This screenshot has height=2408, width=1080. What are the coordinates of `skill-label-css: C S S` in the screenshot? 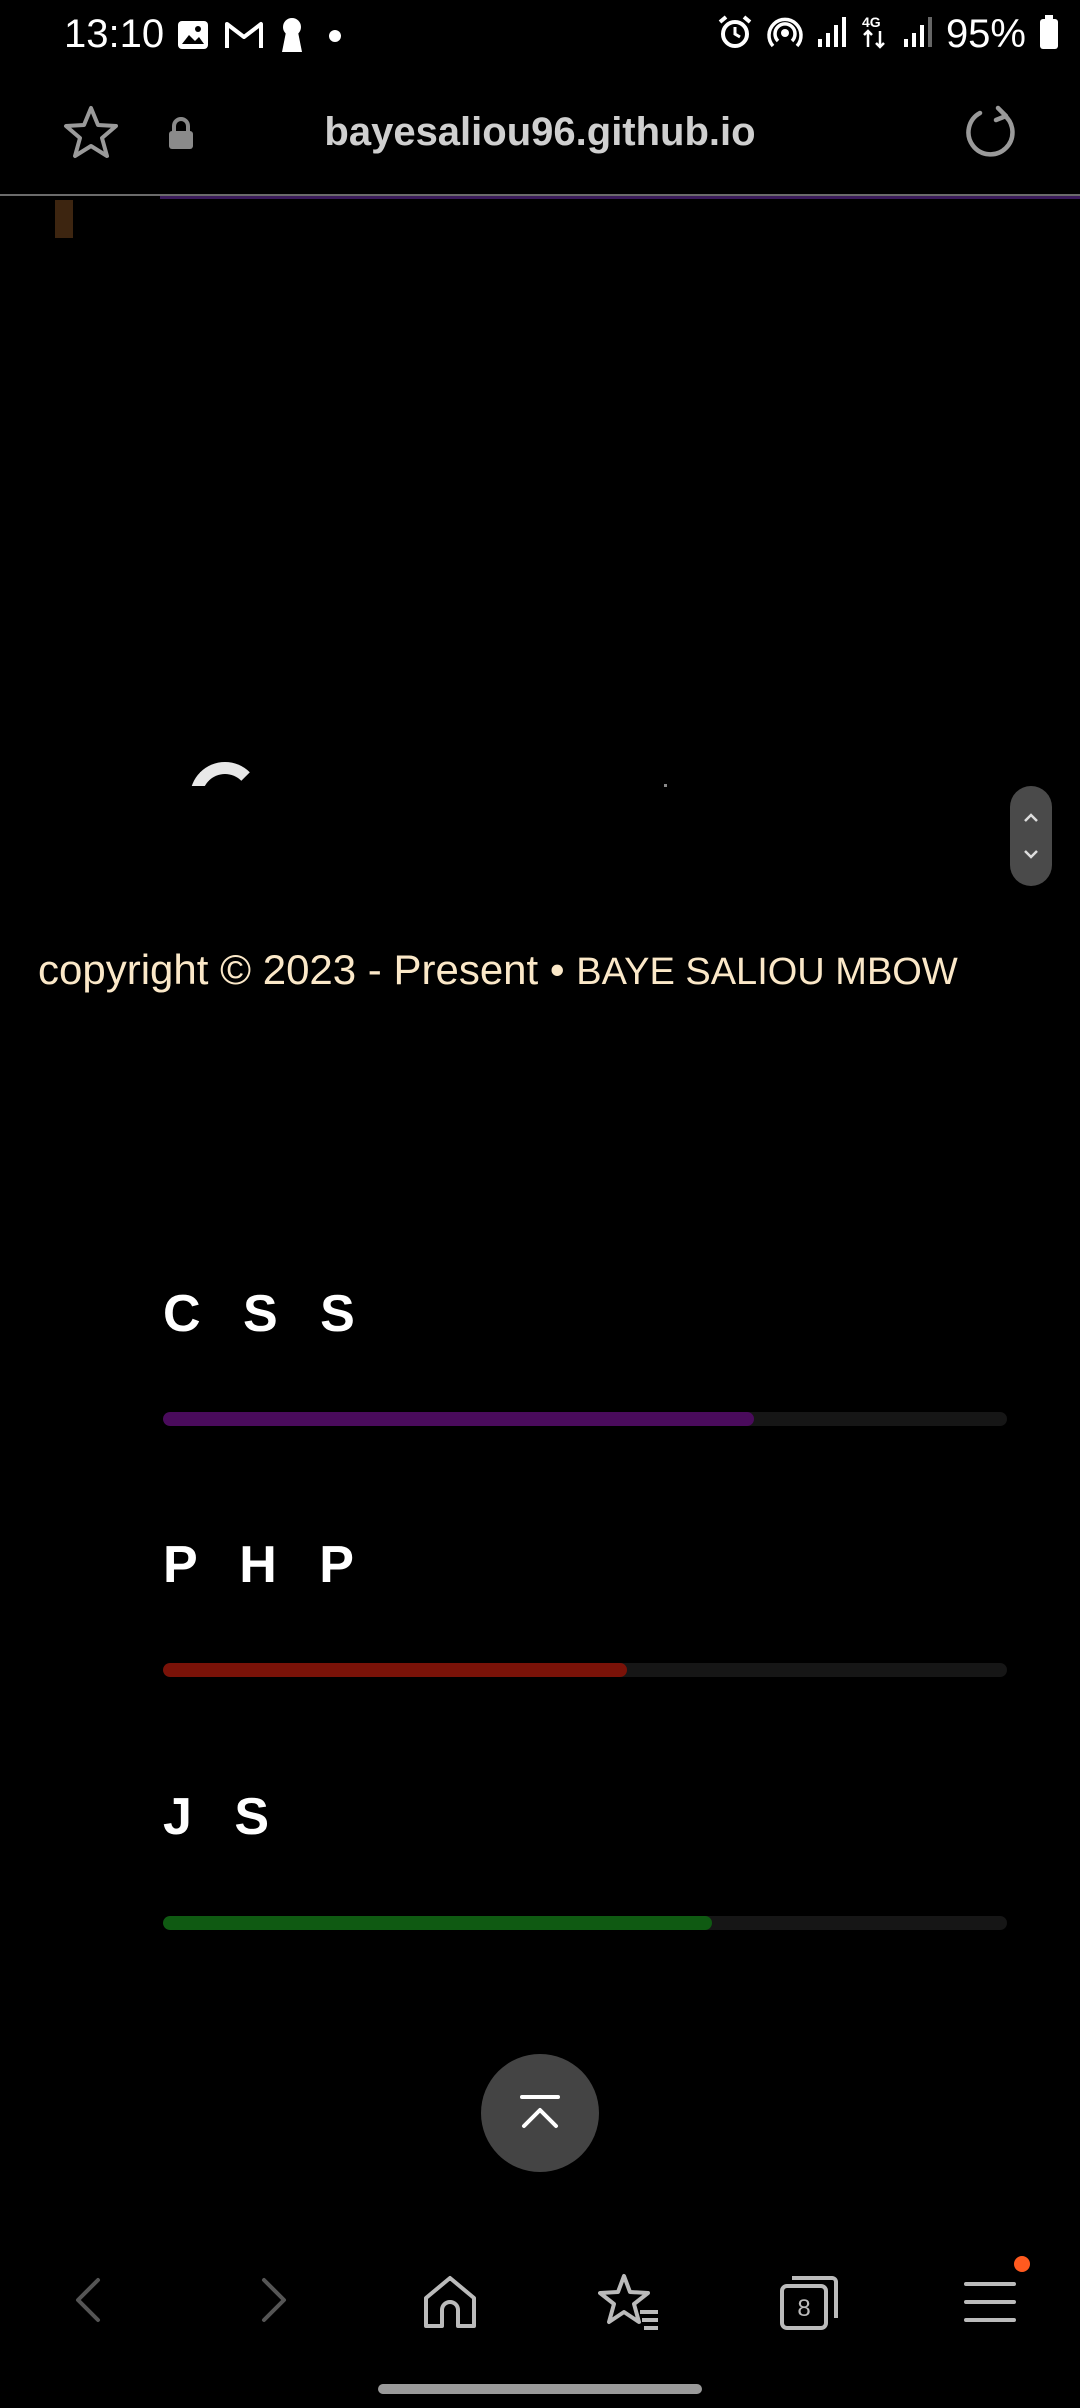 It's located at (266, 1314).